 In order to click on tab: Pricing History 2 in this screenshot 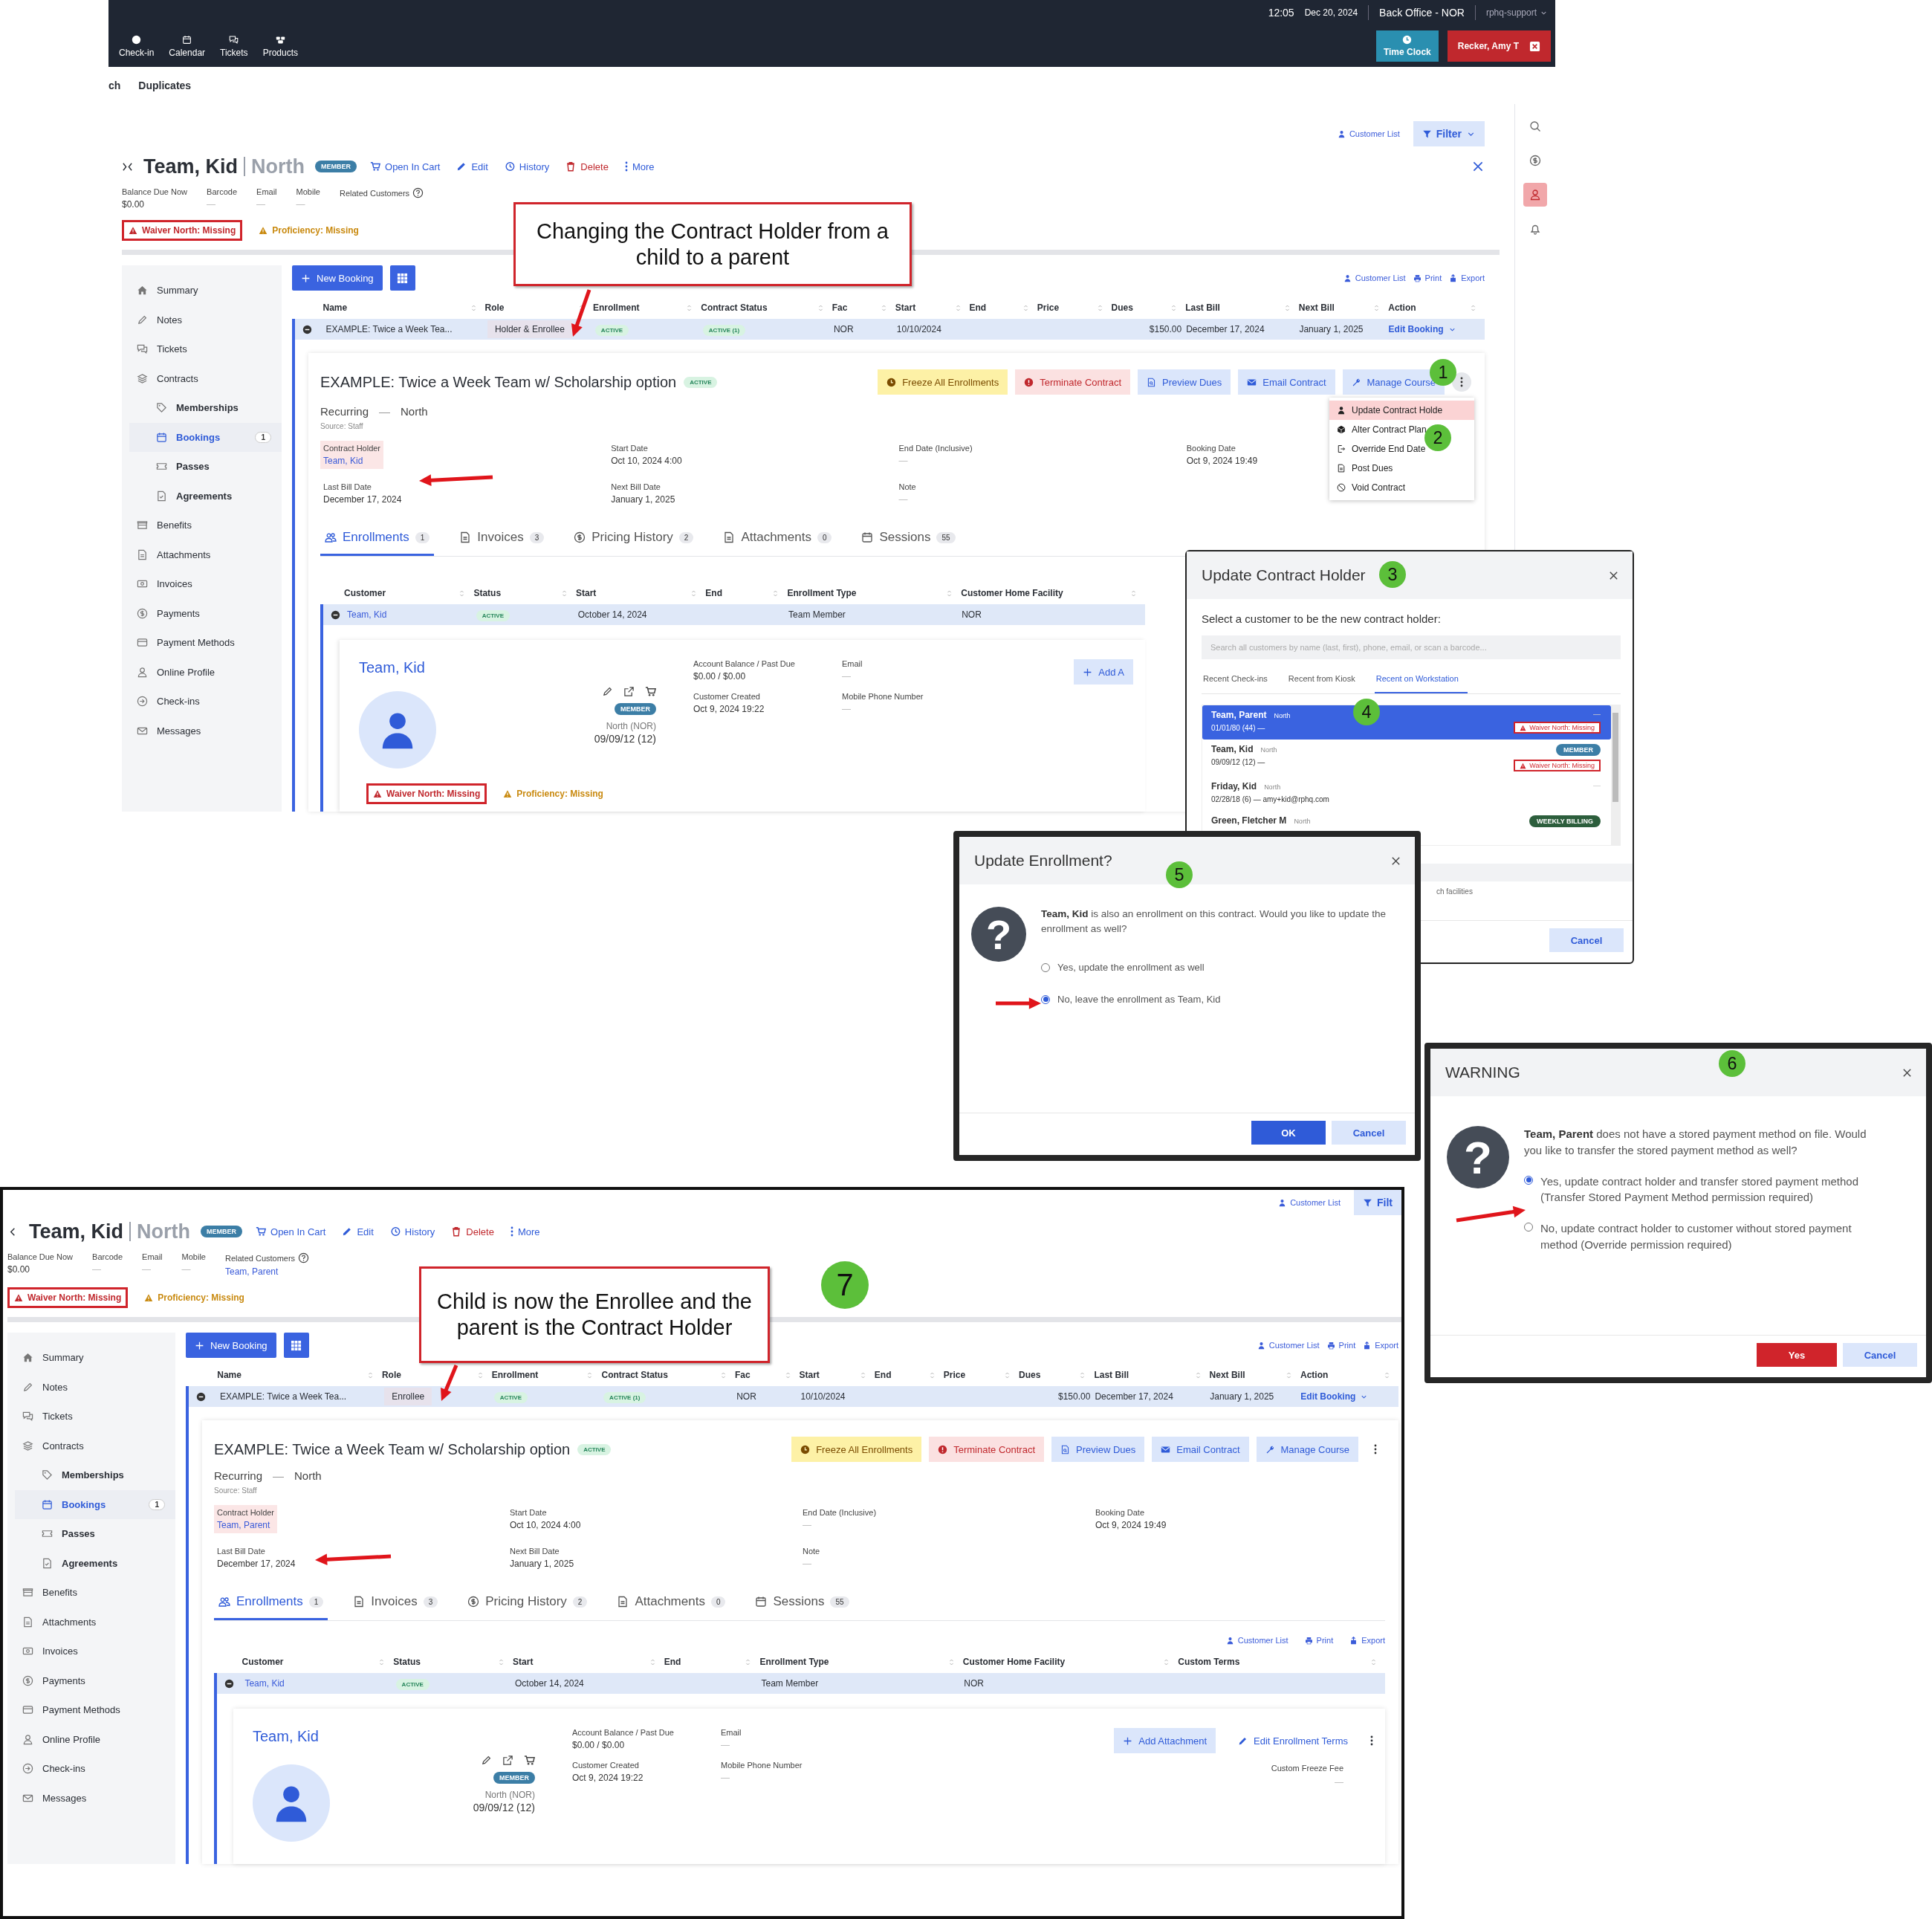, I will do `click(527, 1607)`.